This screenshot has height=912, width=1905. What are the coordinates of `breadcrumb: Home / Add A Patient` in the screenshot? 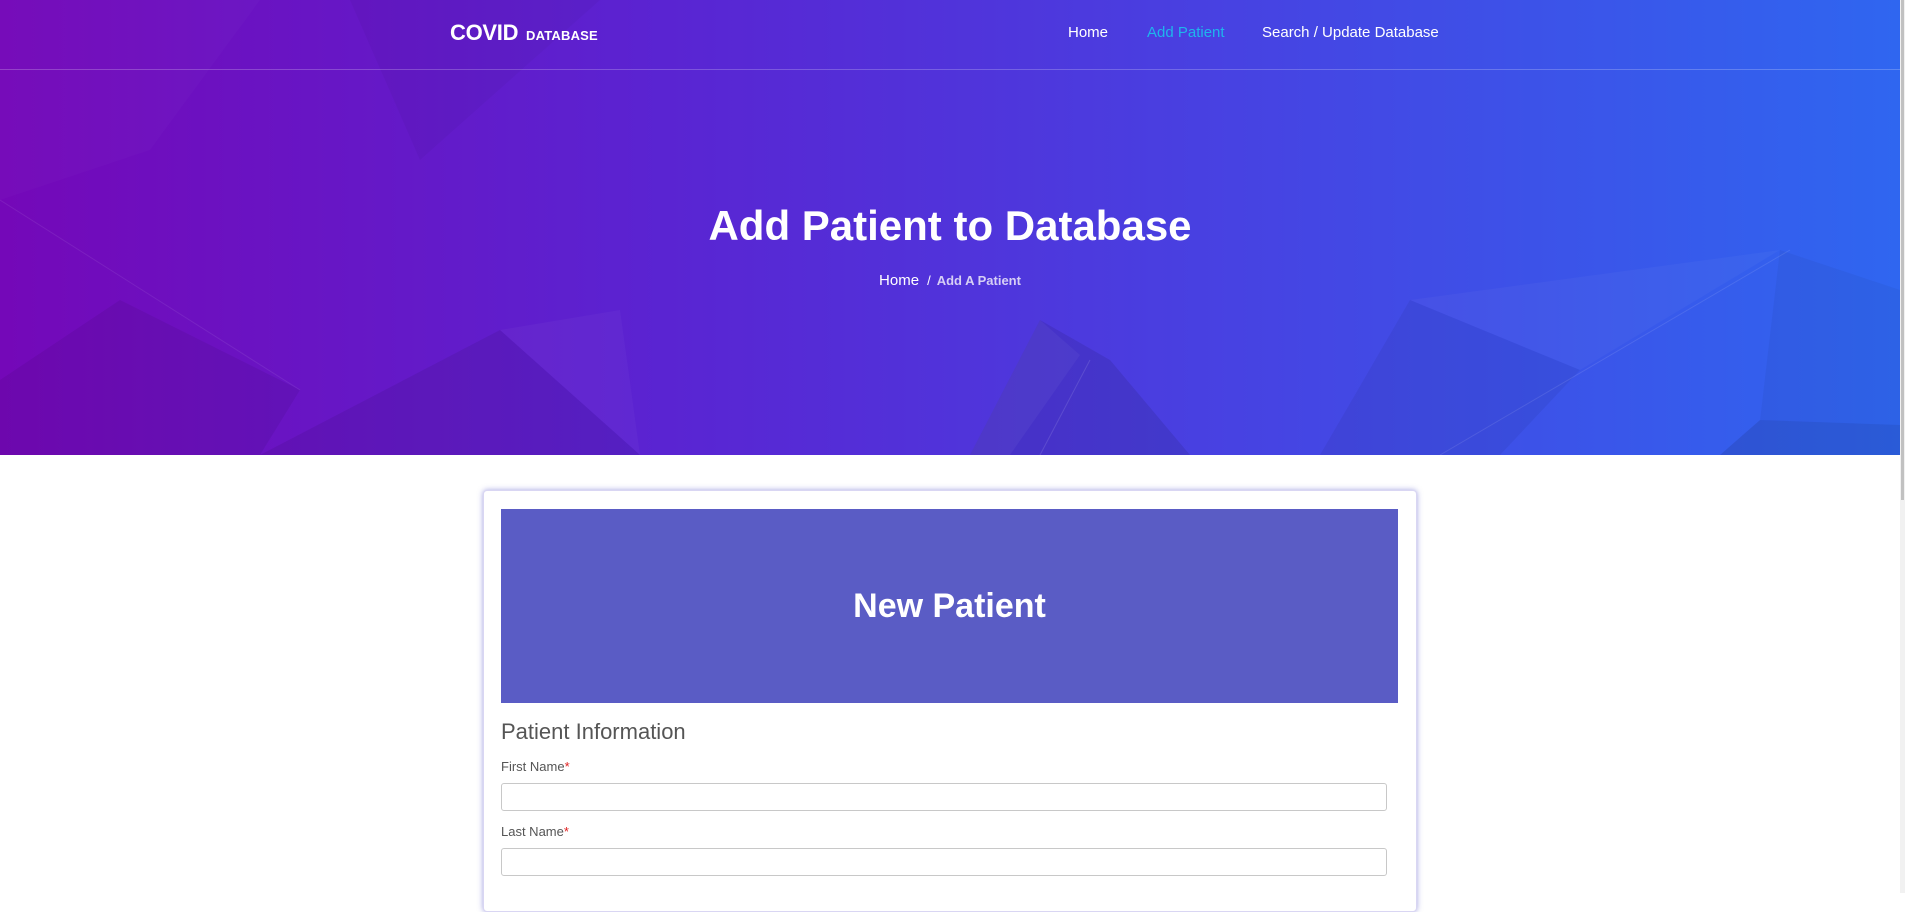 It's located at (950, 280).